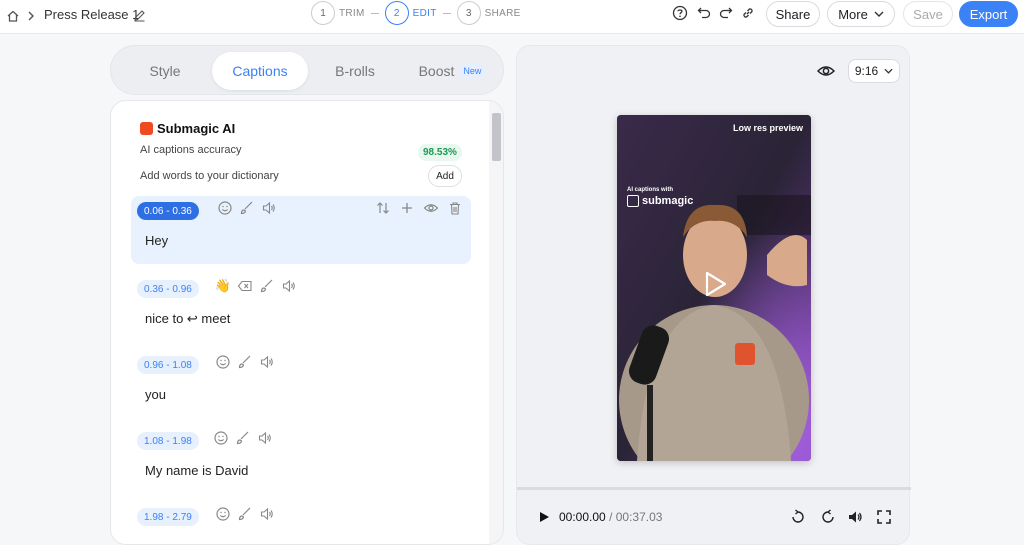 The image size is (1024, 545). What do you see at coordinates (323, 13) in the screenshot?
I see `step-1-number: 1` at bounding box center [323, 13].